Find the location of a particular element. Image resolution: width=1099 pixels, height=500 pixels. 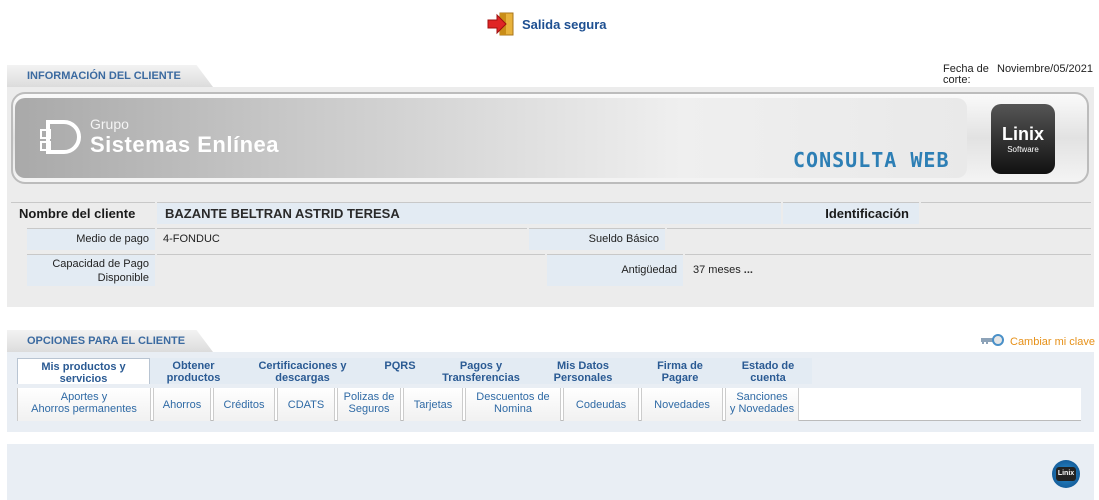

tab-pqrs: PQRS is located at coordinates (400, 371).